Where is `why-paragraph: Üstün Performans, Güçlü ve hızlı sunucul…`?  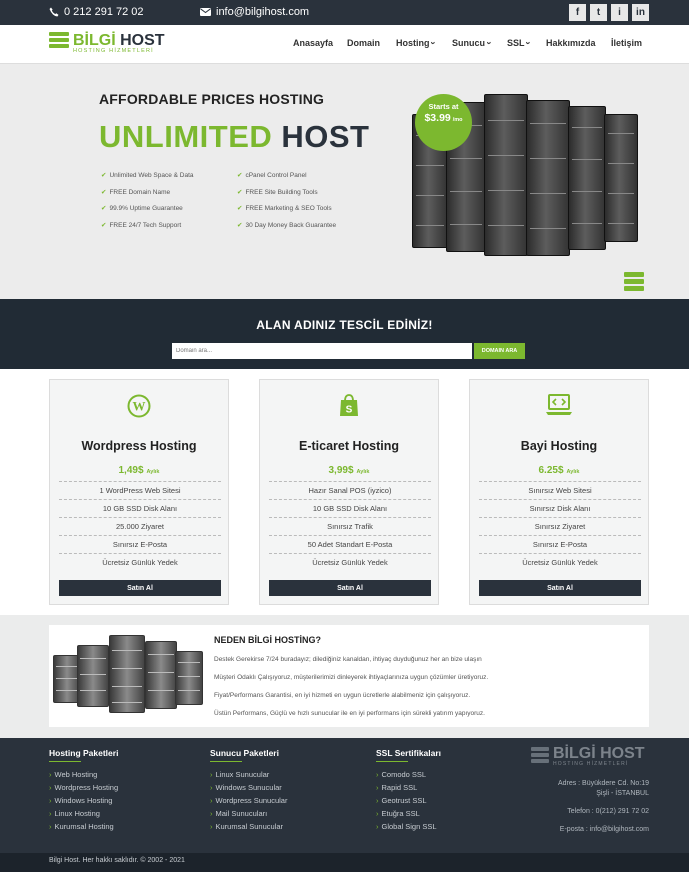
why-paragraph: Üstün Performans, Güçlü ve hızlı sunucul… is located at coordinates (349, 713).